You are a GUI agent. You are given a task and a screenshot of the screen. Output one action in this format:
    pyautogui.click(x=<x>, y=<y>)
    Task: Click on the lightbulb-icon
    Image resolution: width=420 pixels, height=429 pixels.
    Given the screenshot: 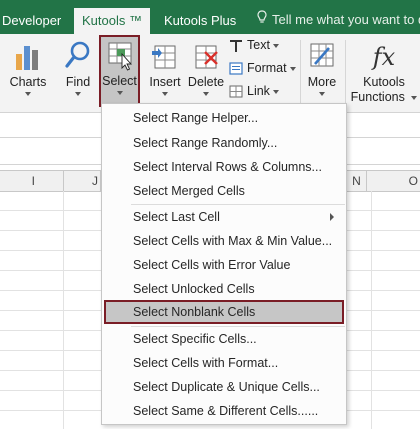 What is the action you would take?
    pyautogui.click(x=262, y=18)
    